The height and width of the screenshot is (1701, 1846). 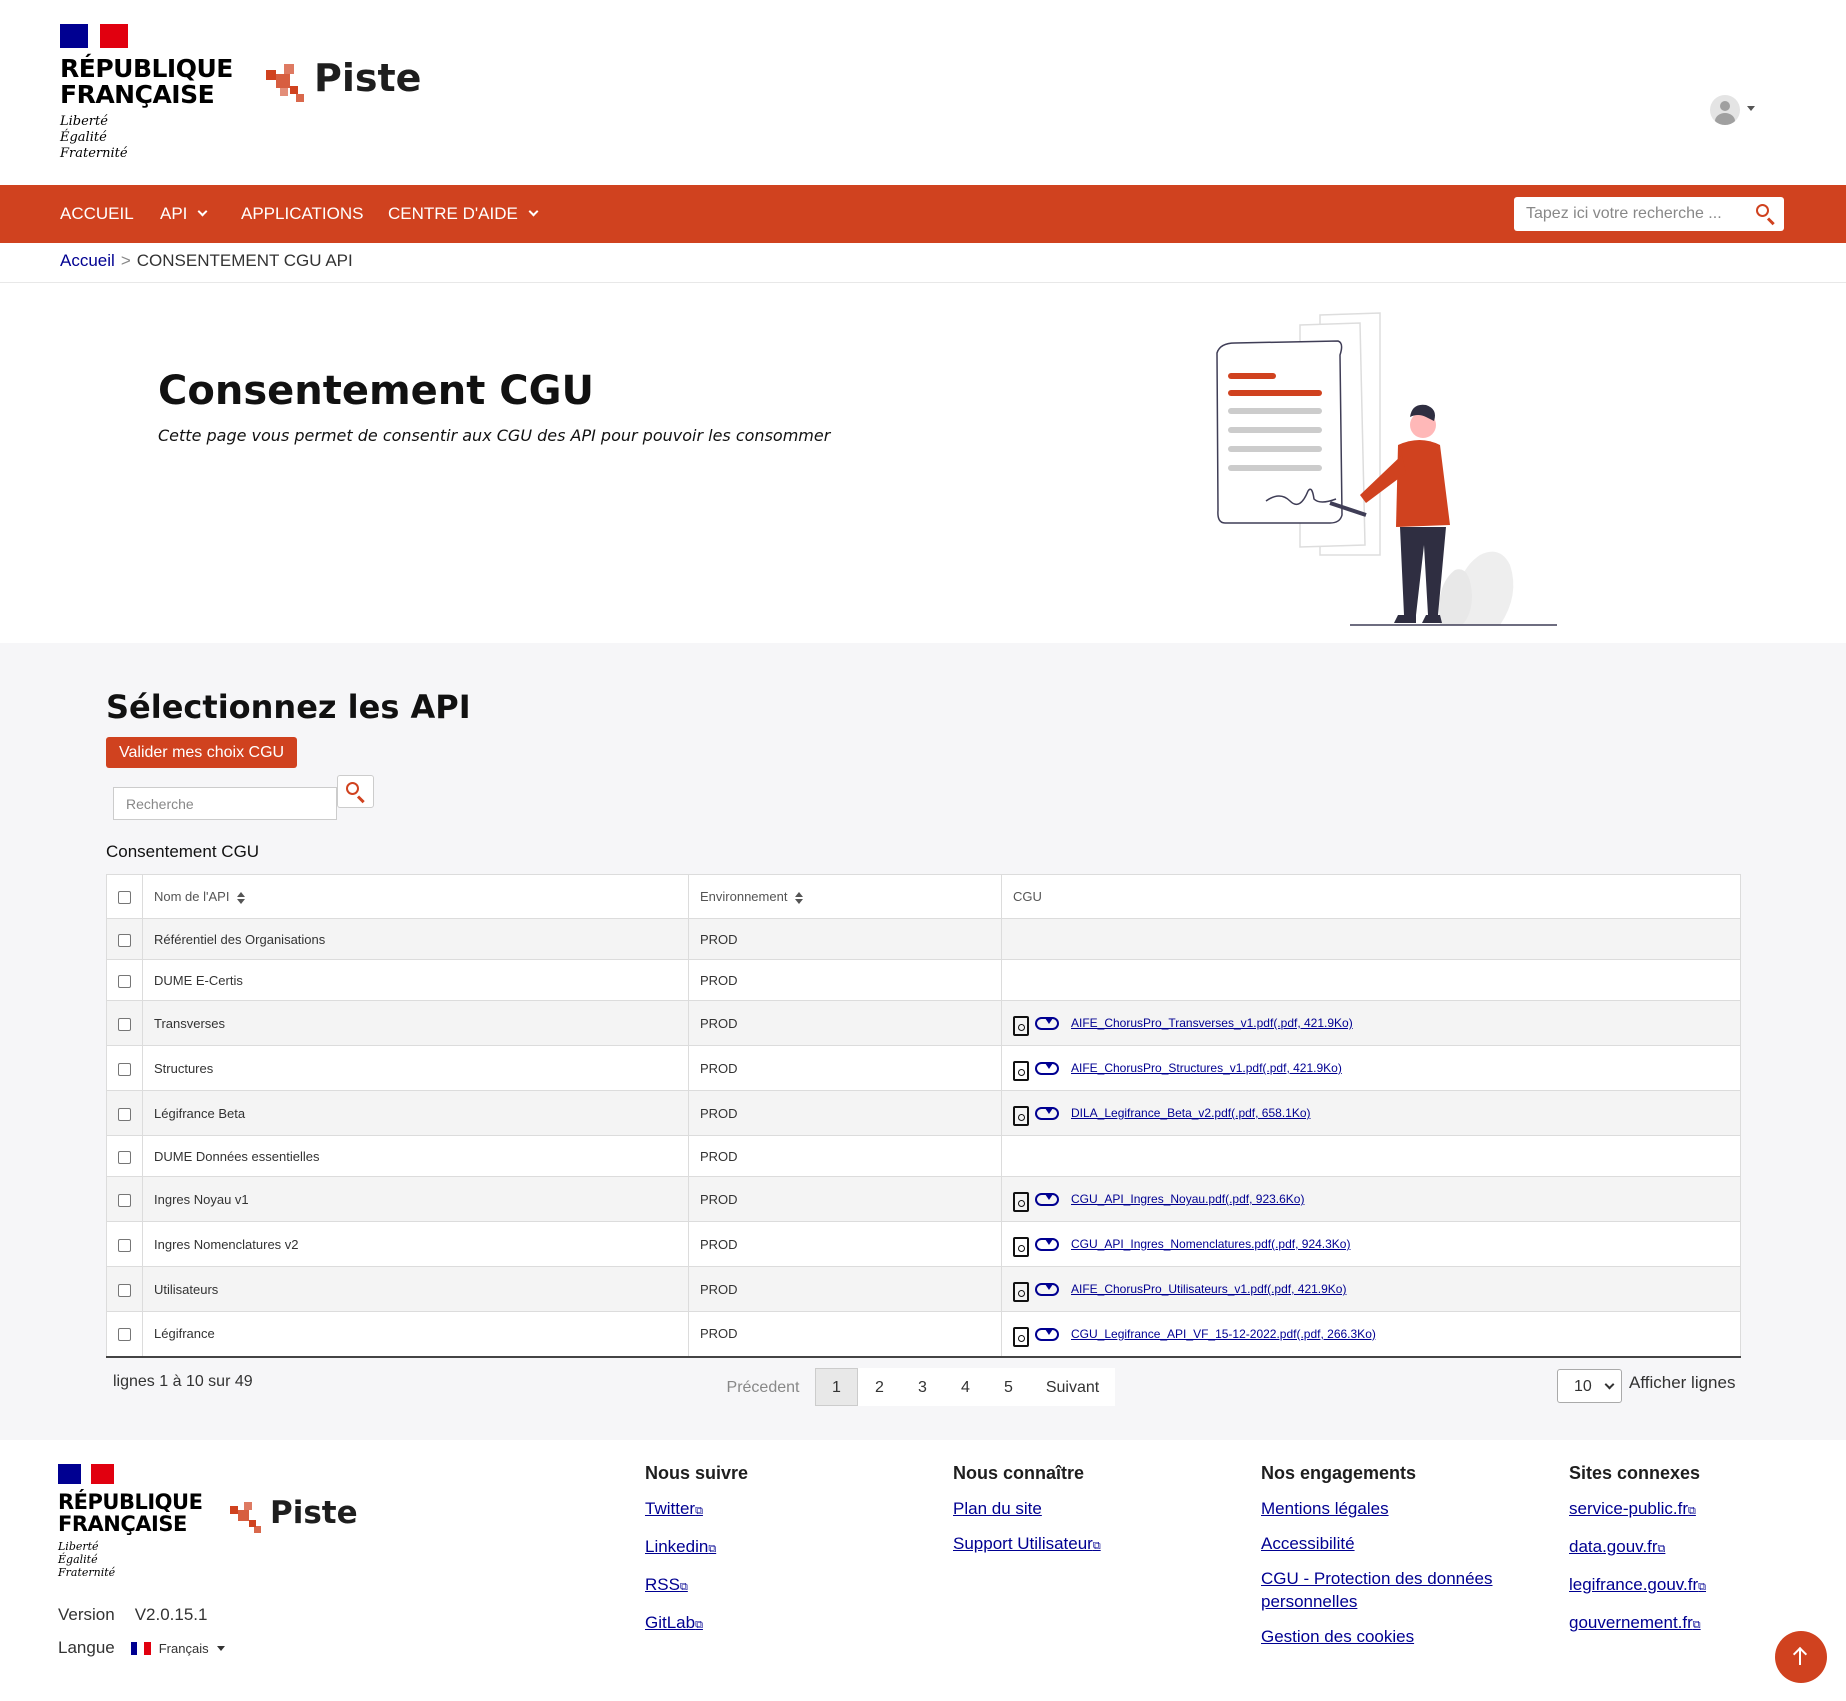 I want to click on footer-link-mentions-legales: Mentions légales, so click(x=1391, y=1508).